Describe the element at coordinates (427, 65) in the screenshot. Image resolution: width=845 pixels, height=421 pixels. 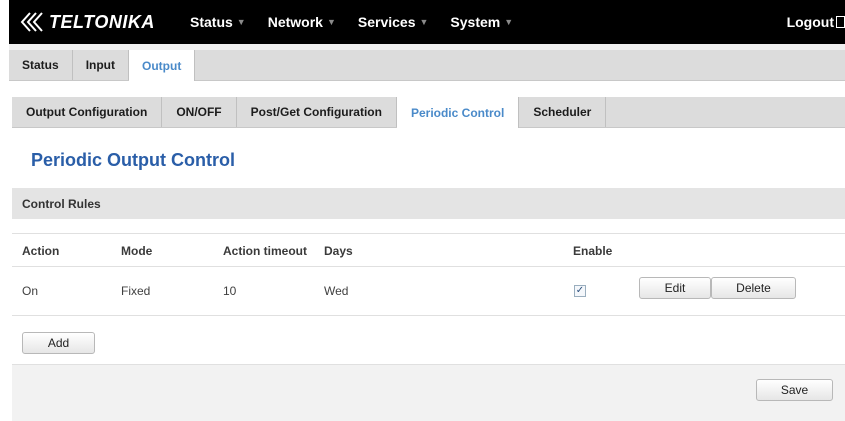
I see `primary-tabs: Status Input Output` at that location.